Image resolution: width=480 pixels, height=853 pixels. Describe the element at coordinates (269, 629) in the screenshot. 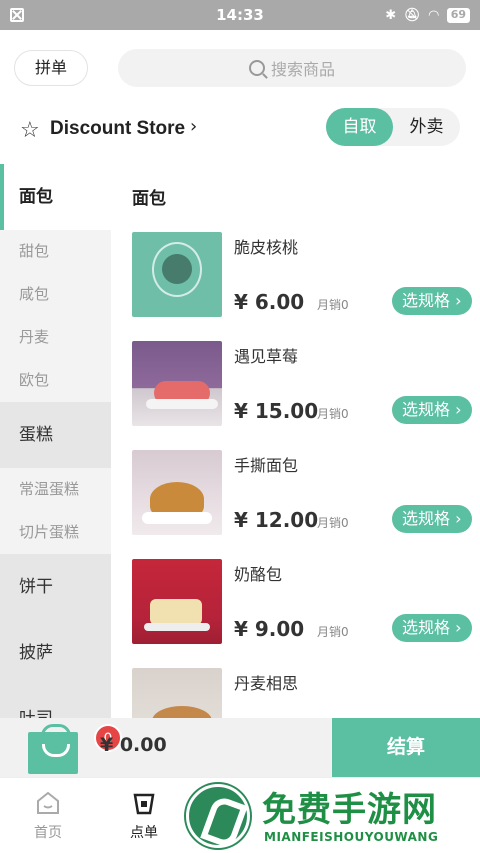

I see `product-price: ¥ 9.00` at that location.